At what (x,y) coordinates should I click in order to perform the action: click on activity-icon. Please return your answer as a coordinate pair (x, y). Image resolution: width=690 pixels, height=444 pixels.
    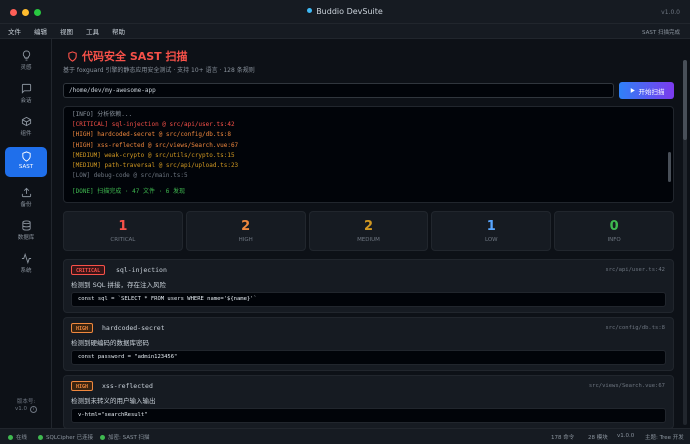
    Looking at the image, I should click on (26, 258).